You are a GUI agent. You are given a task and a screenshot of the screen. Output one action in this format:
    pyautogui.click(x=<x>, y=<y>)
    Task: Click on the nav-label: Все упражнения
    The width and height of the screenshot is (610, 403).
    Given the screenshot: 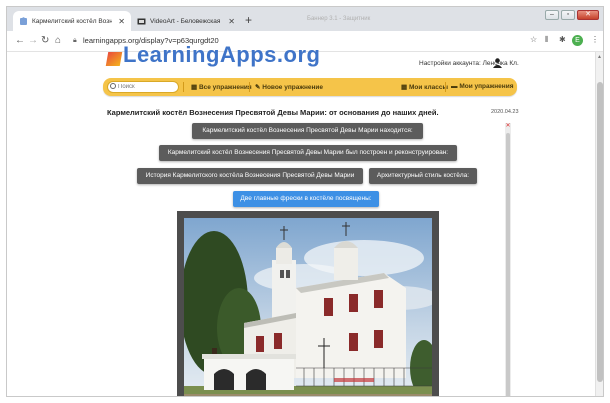 What is the action you would take?
    pyautogui.click(x=225, y=87)
    